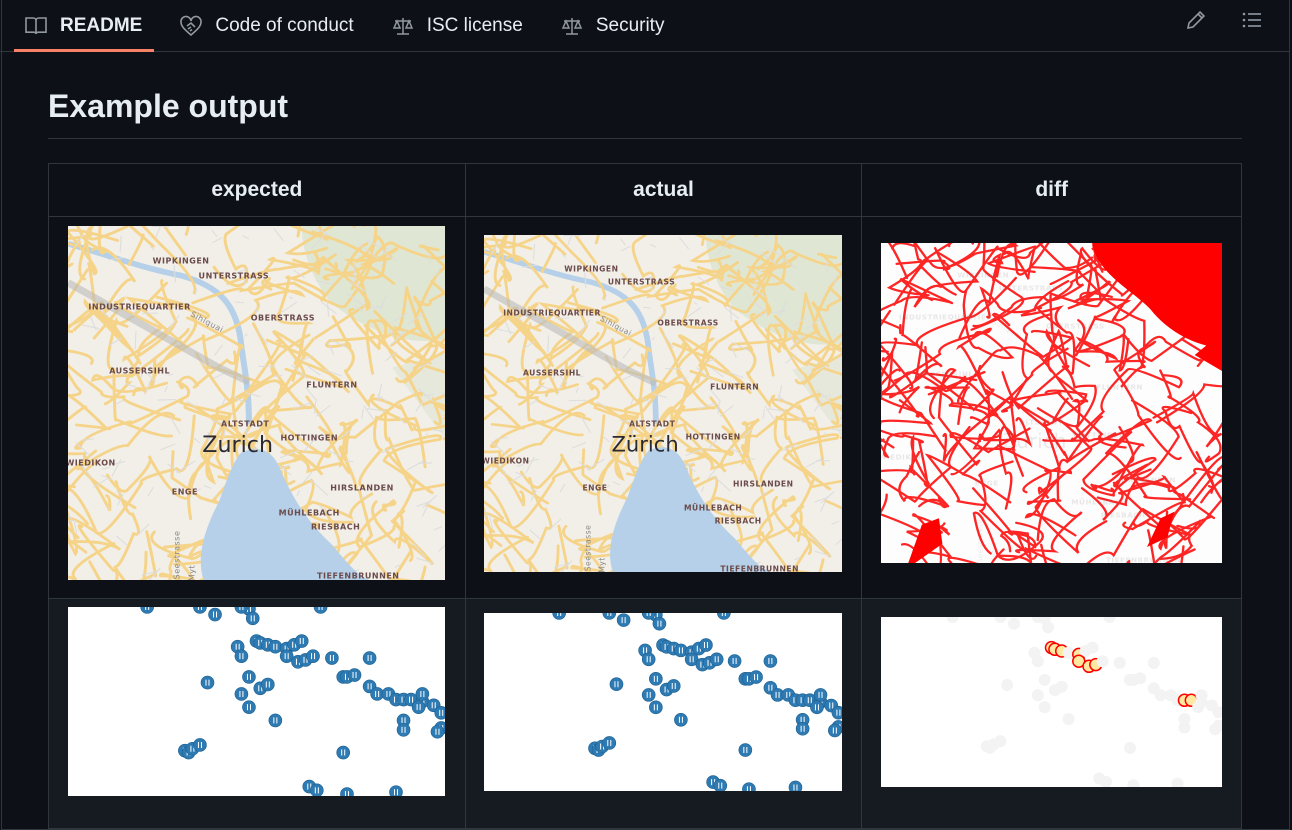 Image resolution: width=1292 pixels, height=830 pixels. What do you see at coordinates (474, 25) in the screenshot?
I see `tab-label: ISC license` at bounding box center [474, 25].